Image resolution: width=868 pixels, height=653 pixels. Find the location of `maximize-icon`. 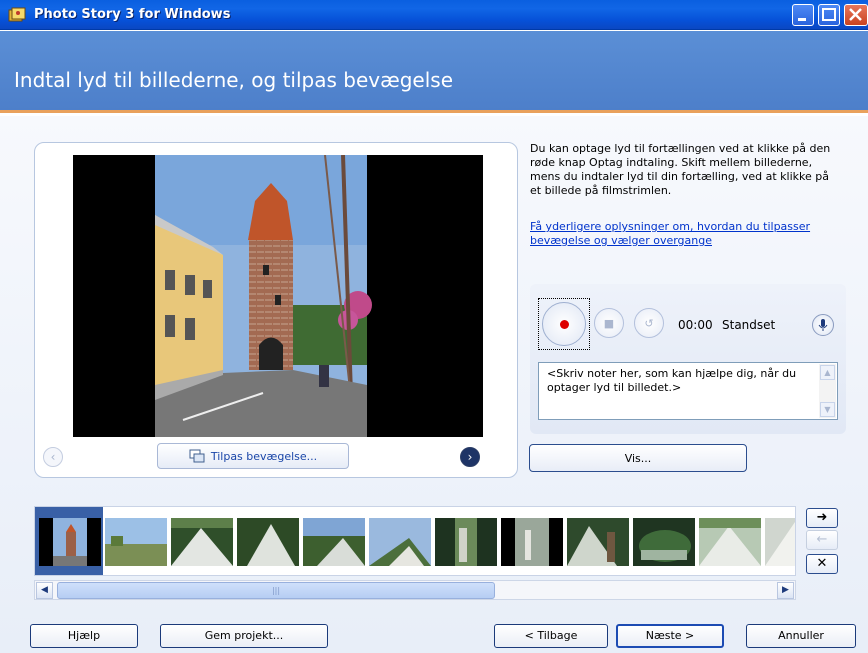

maximize-icon is located at coordinates (829, 14).